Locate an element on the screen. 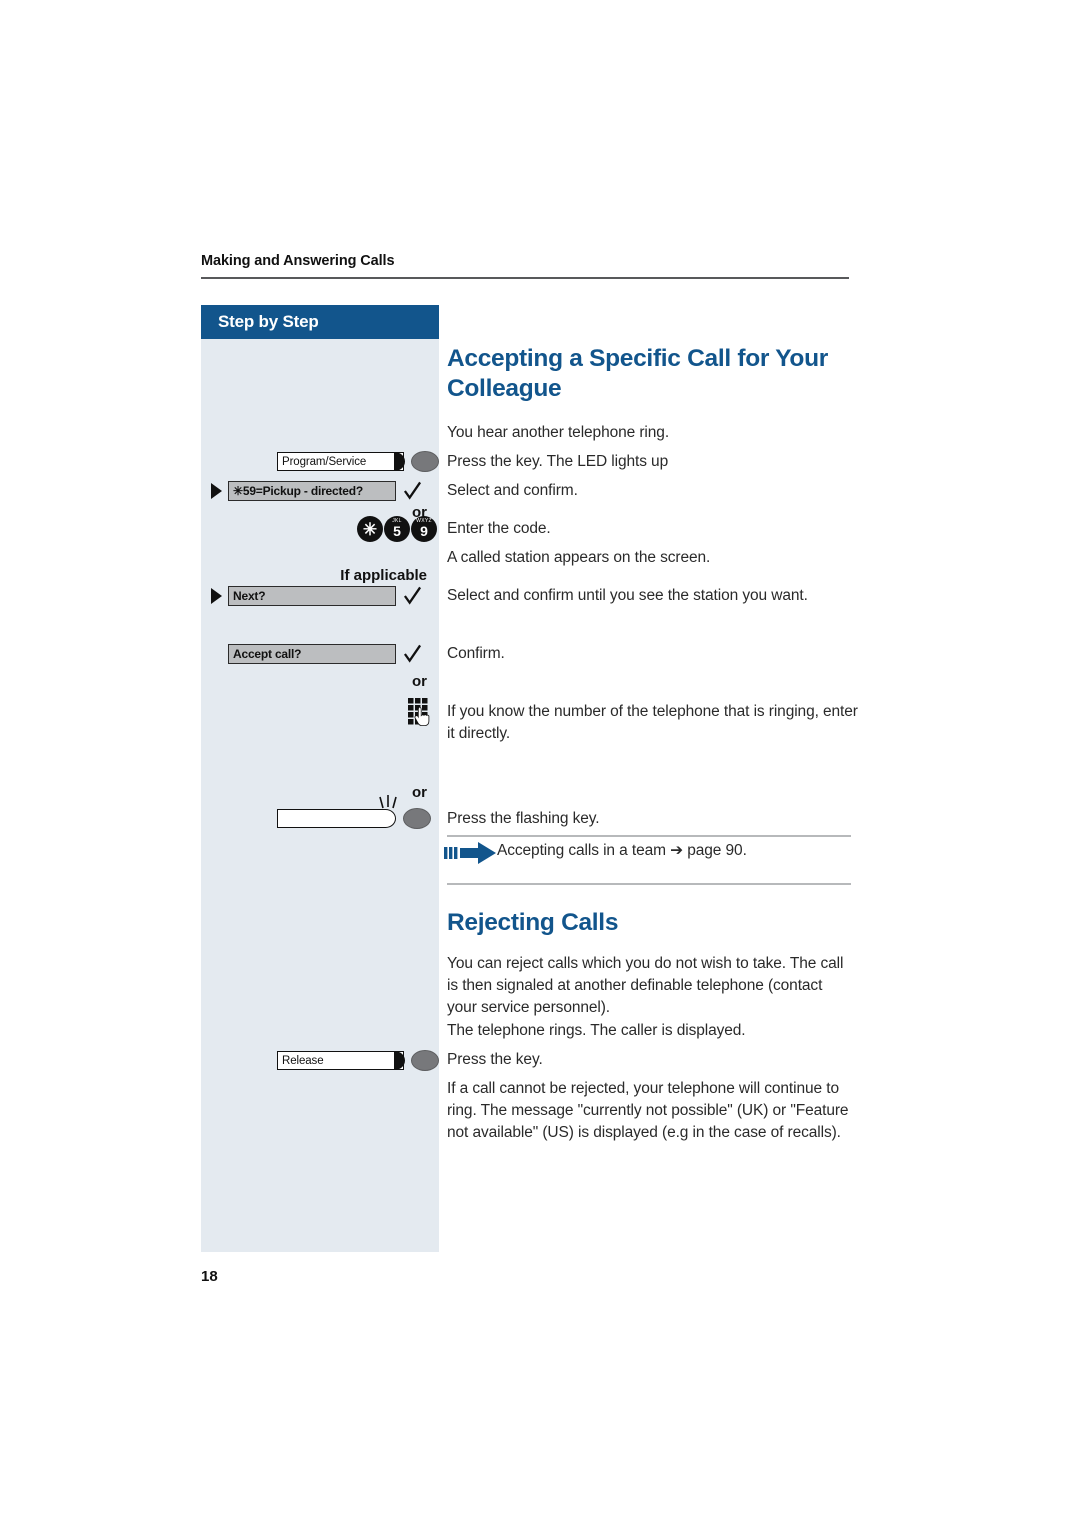 This screenshot has height=1528, width=1080. release-key: Release is located at coordinates (358, 1060).